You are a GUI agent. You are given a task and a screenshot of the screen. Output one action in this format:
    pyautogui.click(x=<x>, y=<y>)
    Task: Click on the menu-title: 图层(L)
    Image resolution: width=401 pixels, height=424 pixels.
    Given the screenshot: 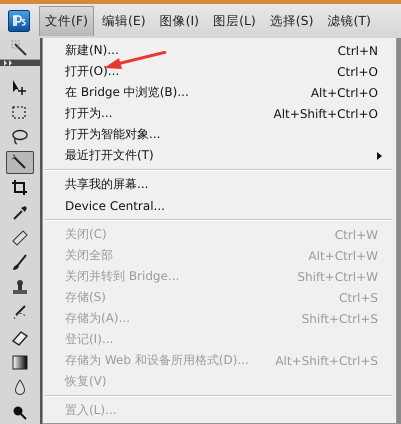 What is the action you would take?
    pyautogui.click(x=234, y=21)
    